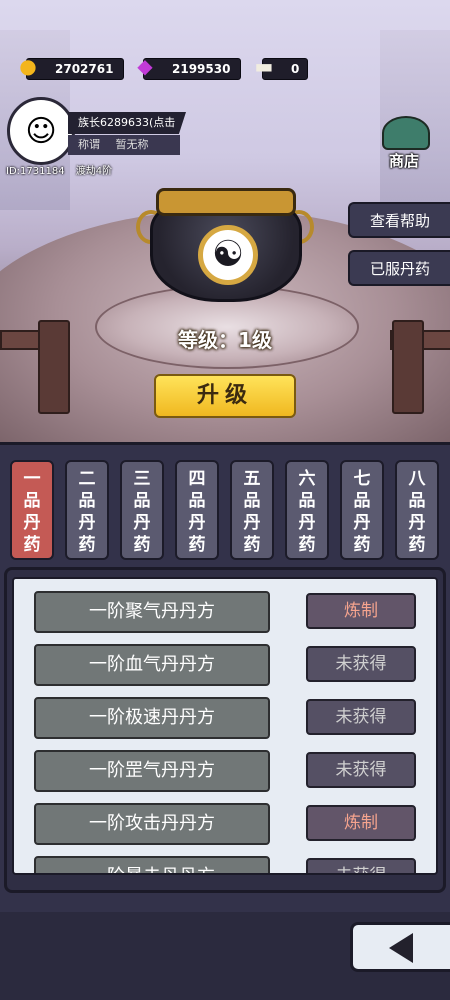 The width and height of the screenshot is (450, 1000). Describe the element at coordinates (225, 511) in the screenshot. I see `grade-tabs: 一品丹药 二品丹药 三品丹药 四品丹药 五品丹药 六品丹药 七品丹药 八品丹药` at that location.